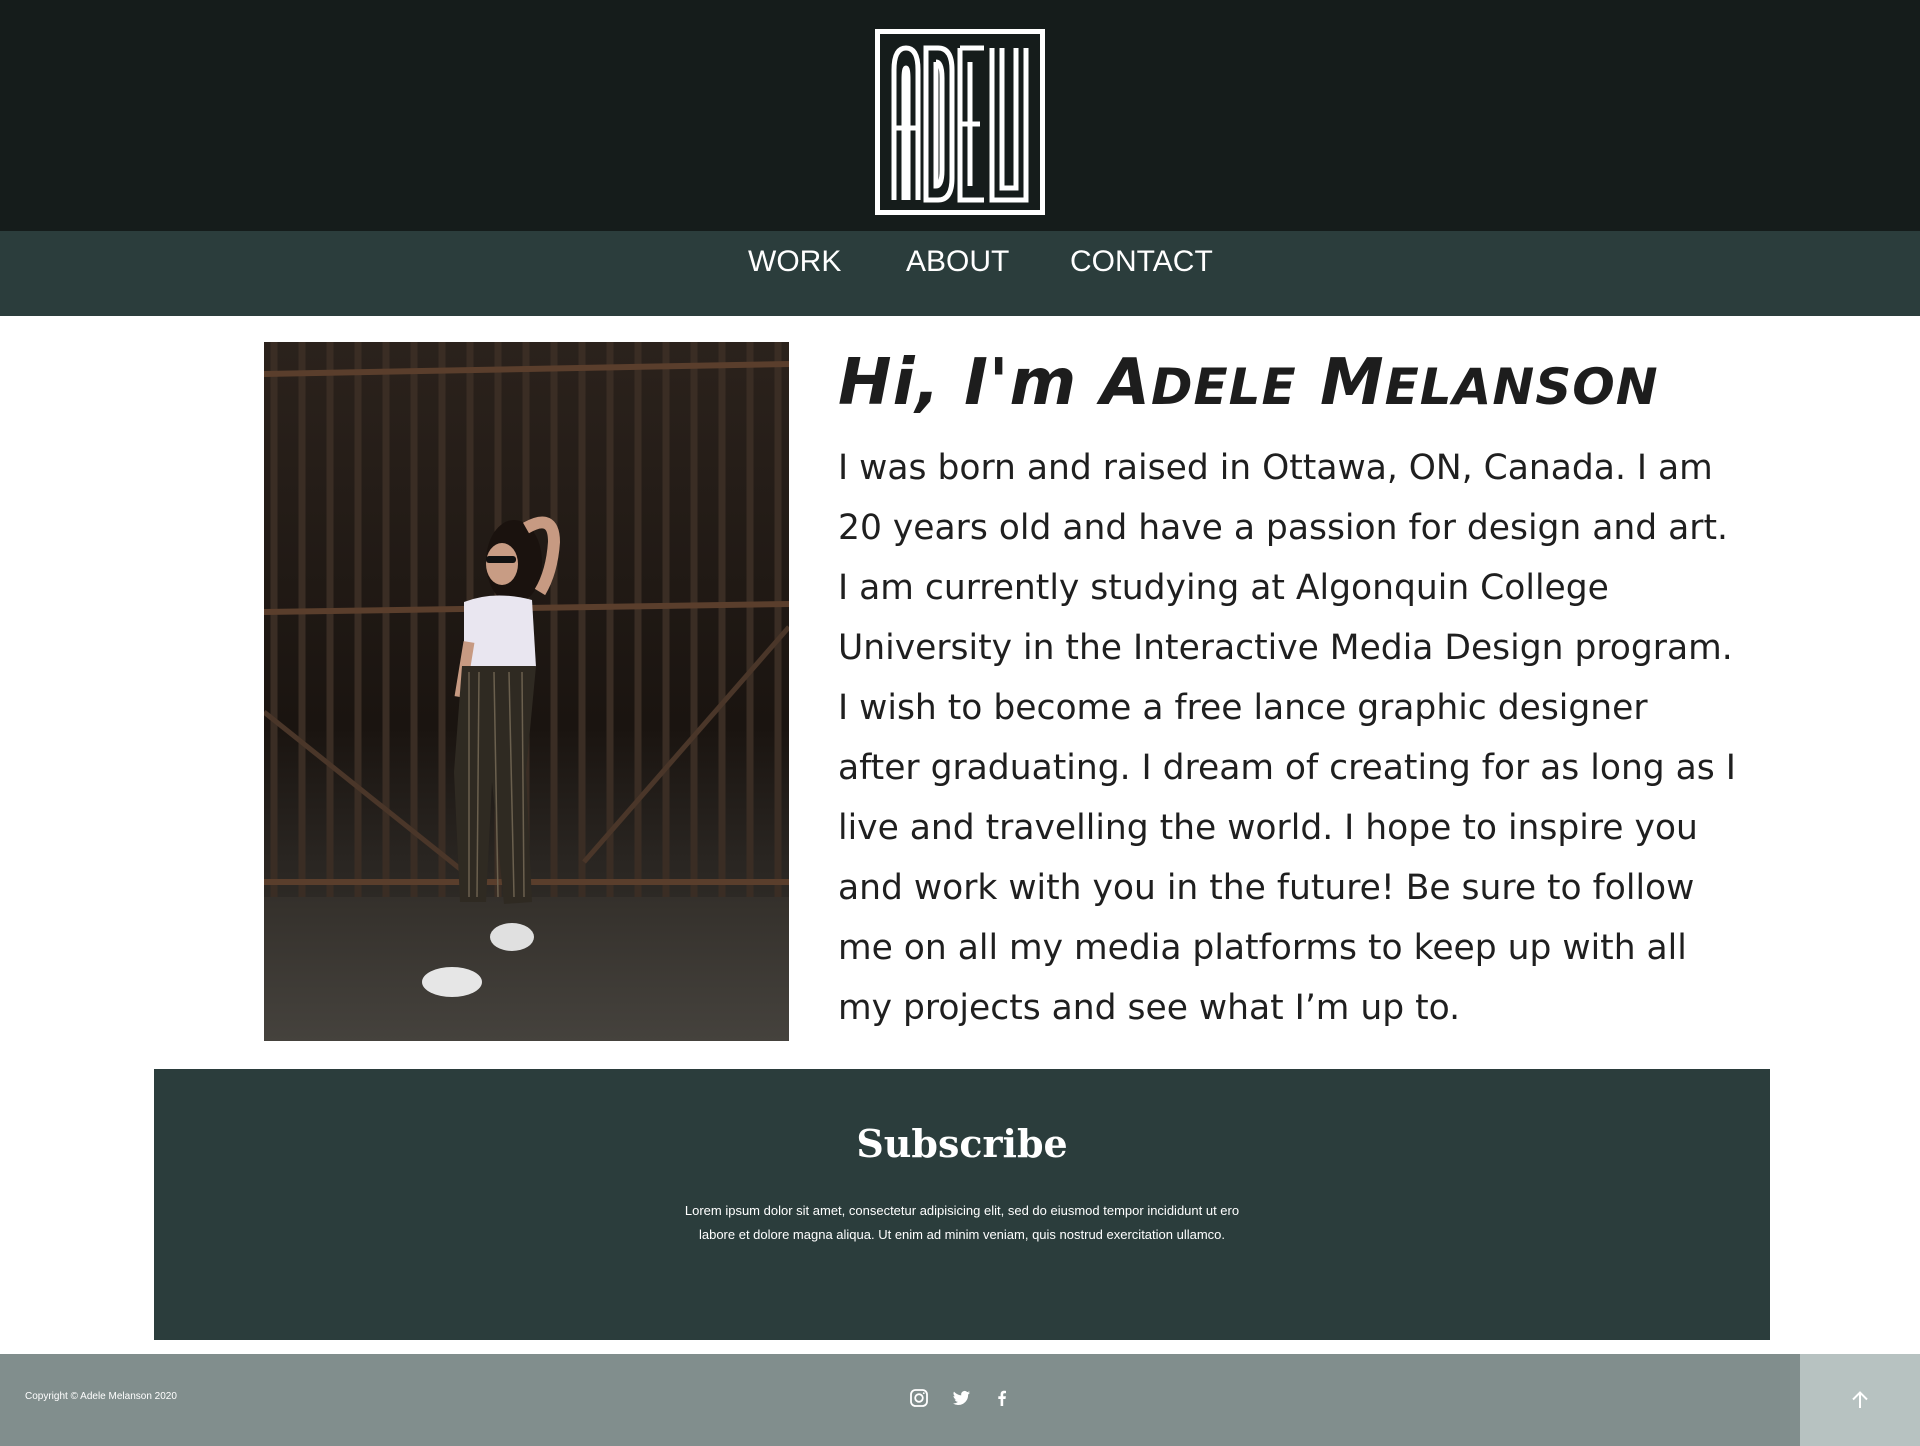 The width and height of the screenshot is (1920, 1446). I want to click on bio-line: my projects and see what I’m up to., so click(1149, 1008).